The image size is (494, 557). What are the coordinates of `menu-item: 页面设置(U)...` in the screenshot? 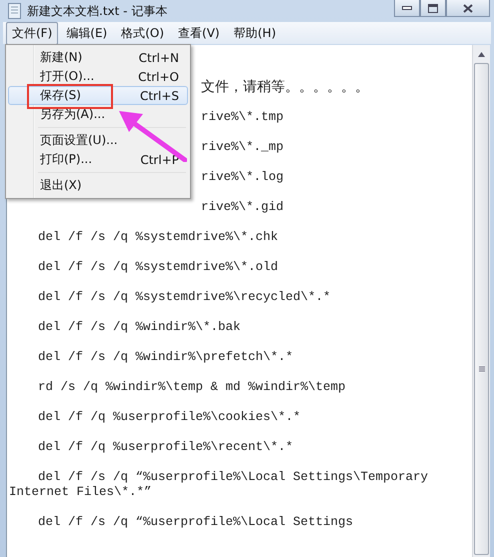 It's located at (98, 140).